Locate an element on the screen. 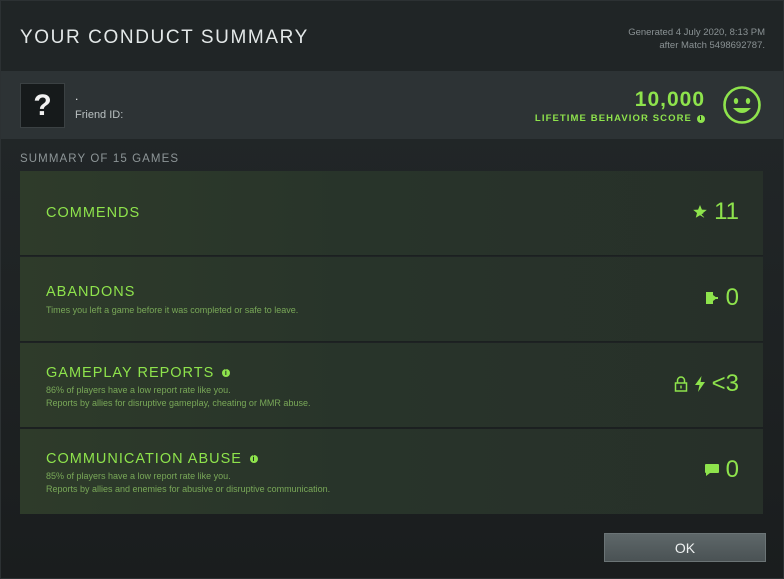  lightning-icon is located at coordinates (699, 384).